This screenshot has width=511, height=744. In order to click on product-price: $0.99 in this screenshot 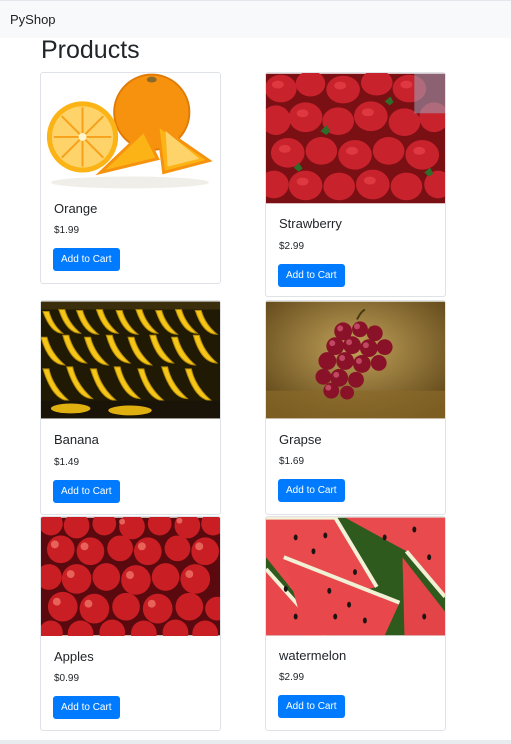, I will do `click(67, 678)`.